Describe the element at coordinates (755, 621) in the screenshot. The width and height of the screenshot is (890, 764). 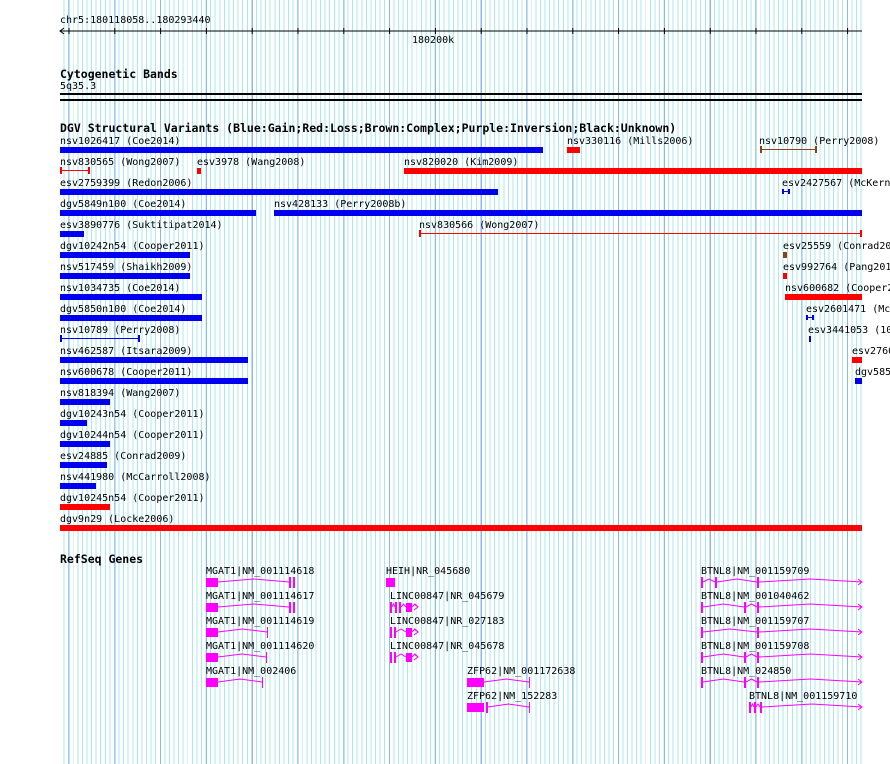
I see `gene-label: BTNL8|NM_001159707` at that location.